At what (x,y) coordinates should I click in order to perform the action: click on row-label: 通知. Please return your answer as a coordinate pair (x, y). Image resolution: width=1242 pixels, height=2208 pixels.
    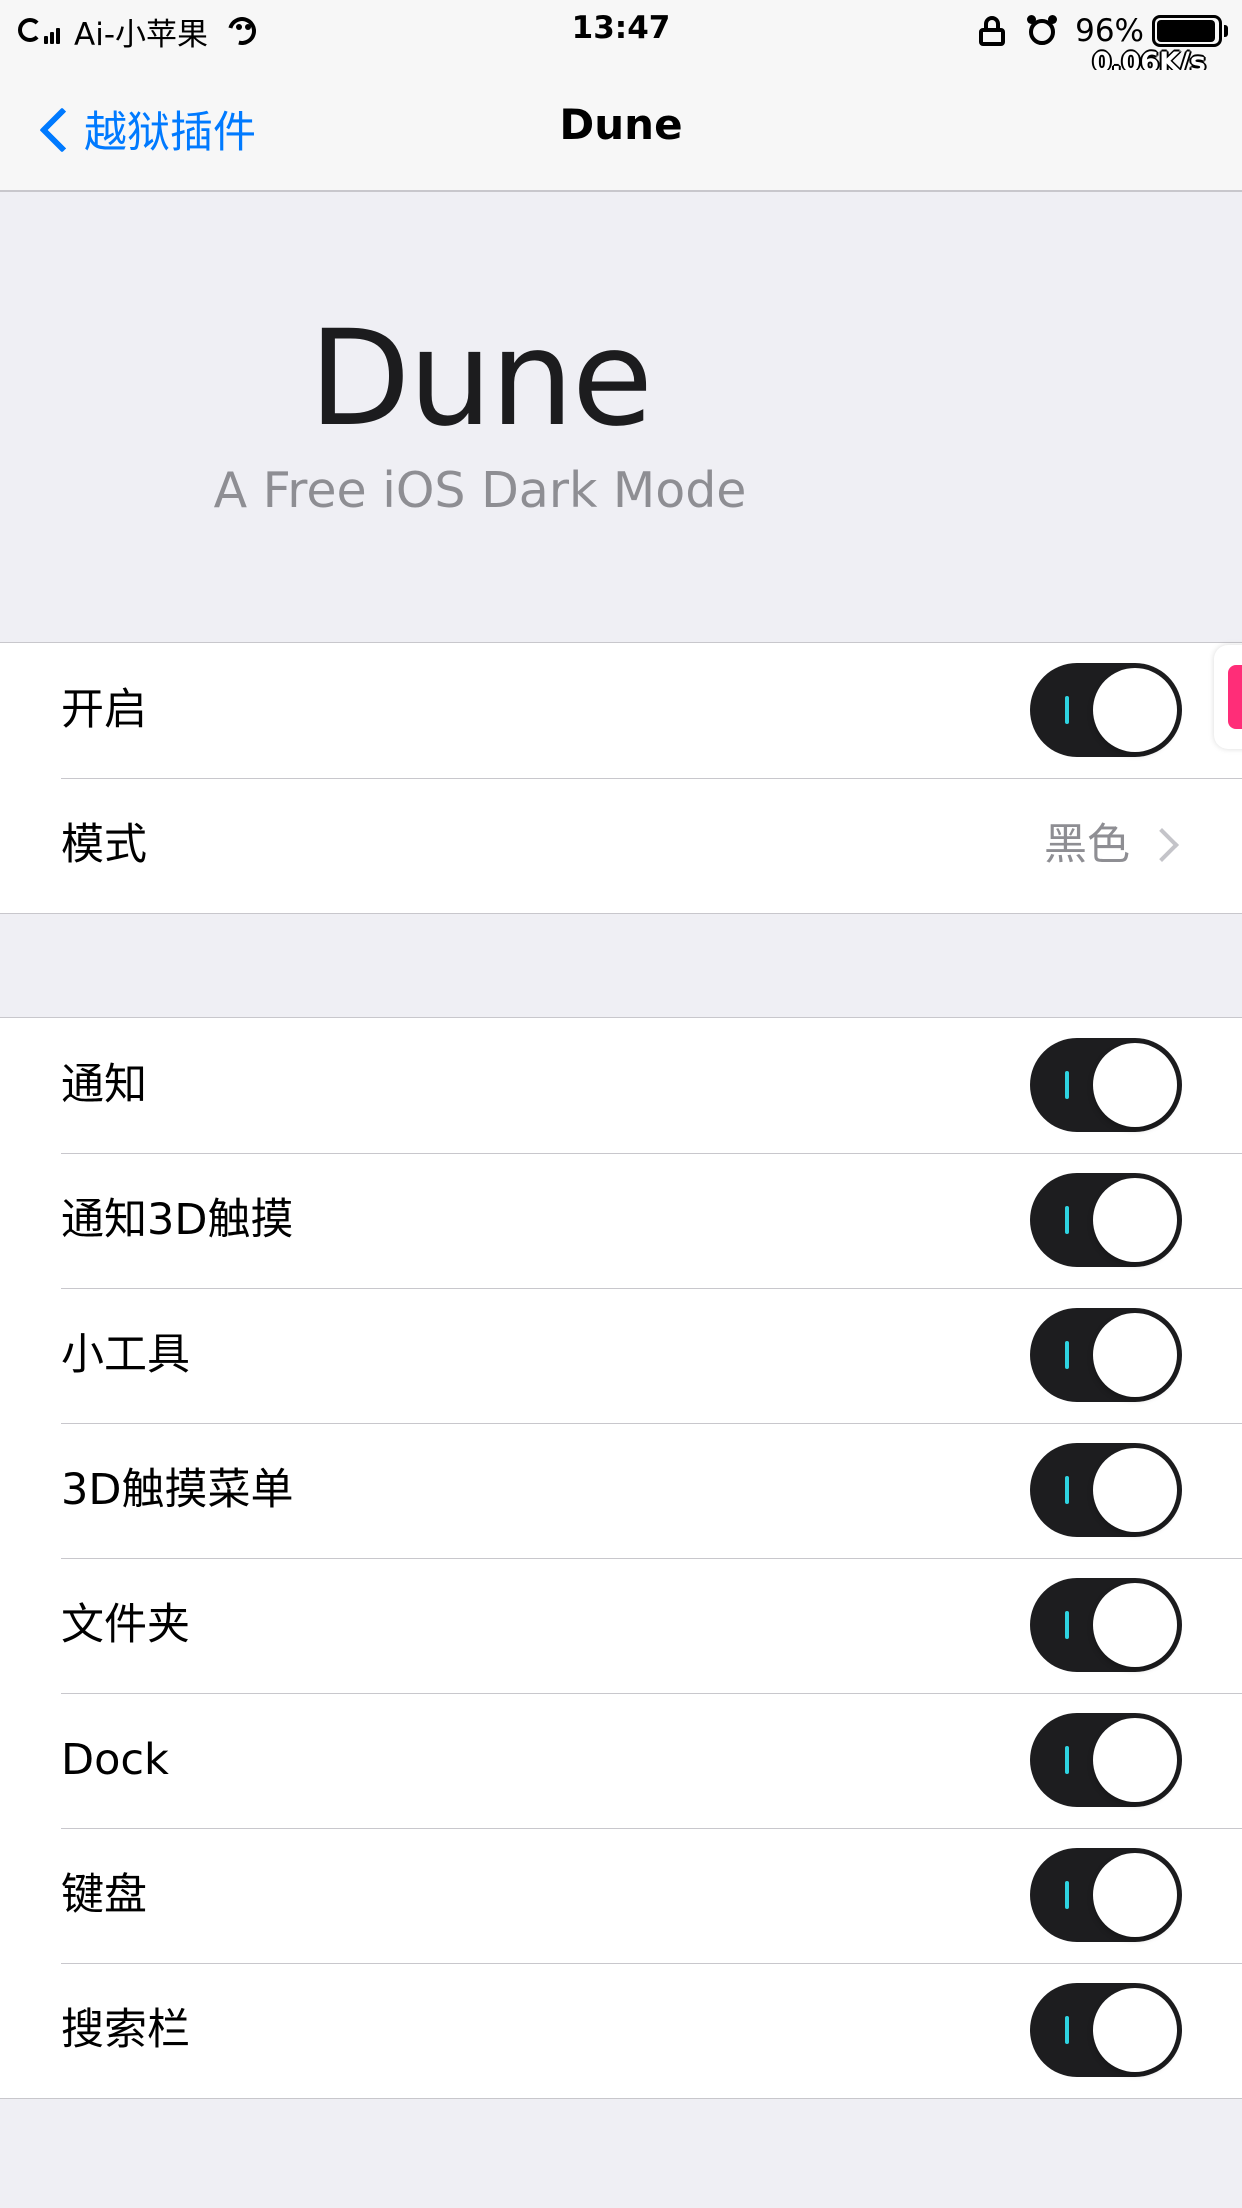
    Looking at the image, I should click on (104, 1085).